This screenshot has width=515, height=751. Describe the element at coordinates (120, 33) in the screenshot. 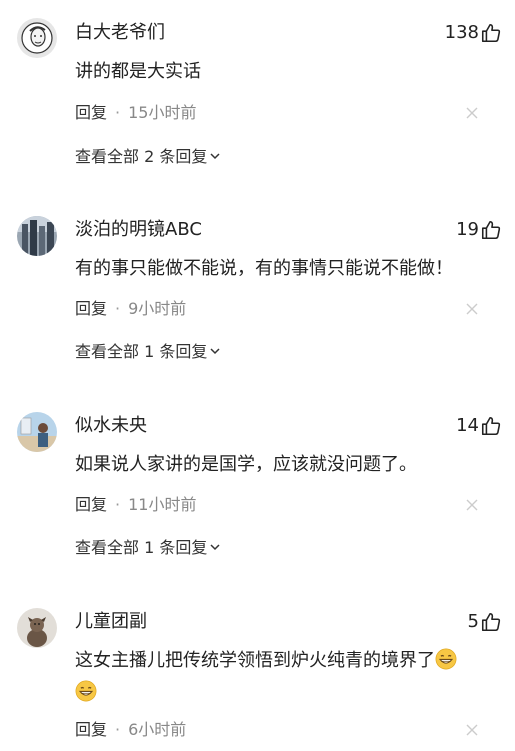

I see `username: 白大老爷们` at that location.